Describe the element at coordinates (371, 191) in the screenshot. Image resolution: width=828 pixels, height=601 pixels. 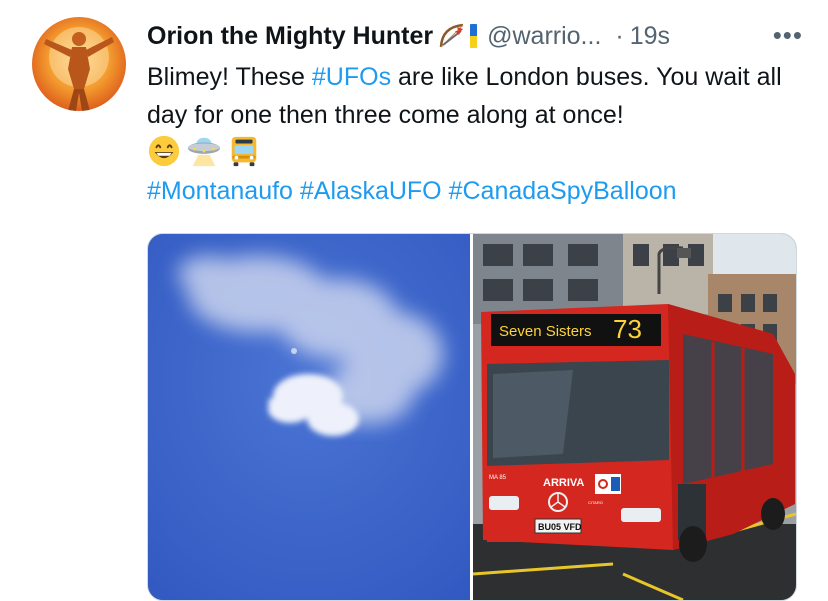
I see `hashtag-alaskaufo: #AlaskaUFO` at that location.